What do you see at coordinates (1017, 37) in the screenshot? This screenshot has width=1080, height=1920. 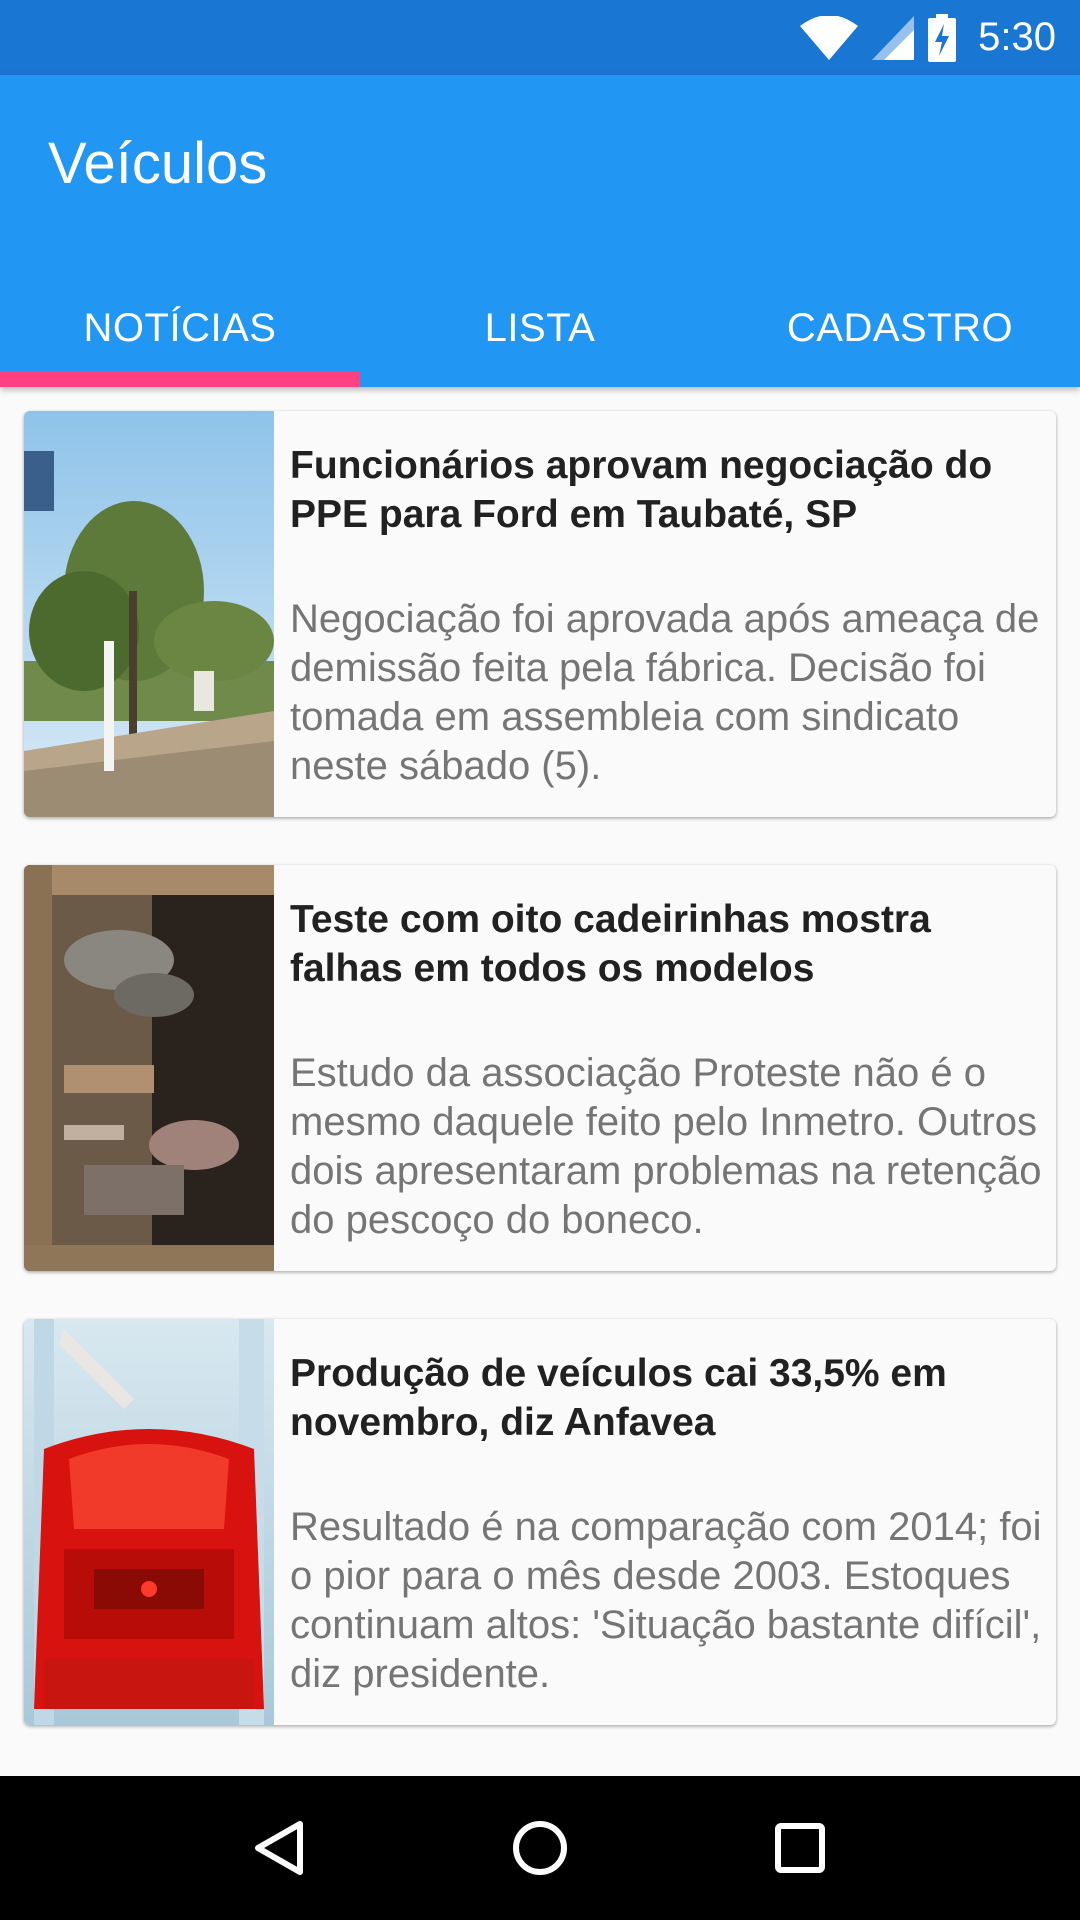 I see `status-time: 5:30` at bounding box center [1017, 37].